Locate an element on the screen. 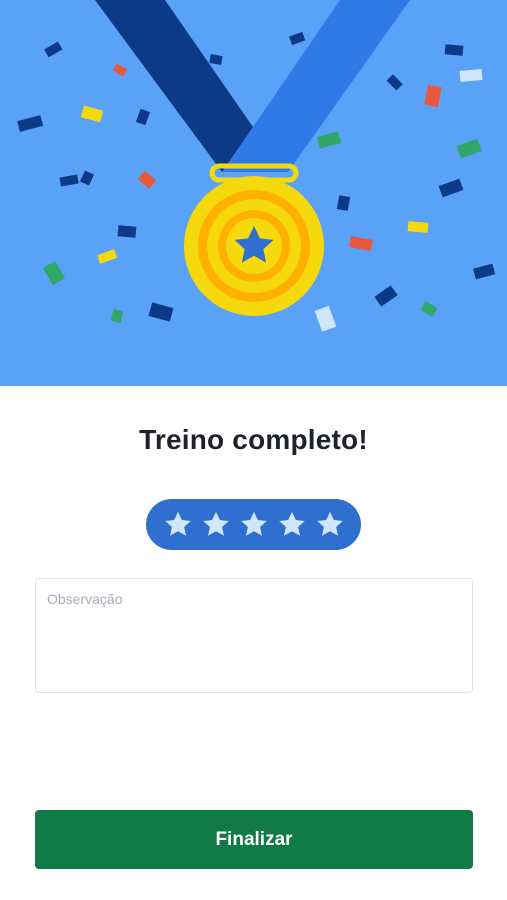 This screenshot has width=507, height=900. medal is located at coordinates (254, 246).